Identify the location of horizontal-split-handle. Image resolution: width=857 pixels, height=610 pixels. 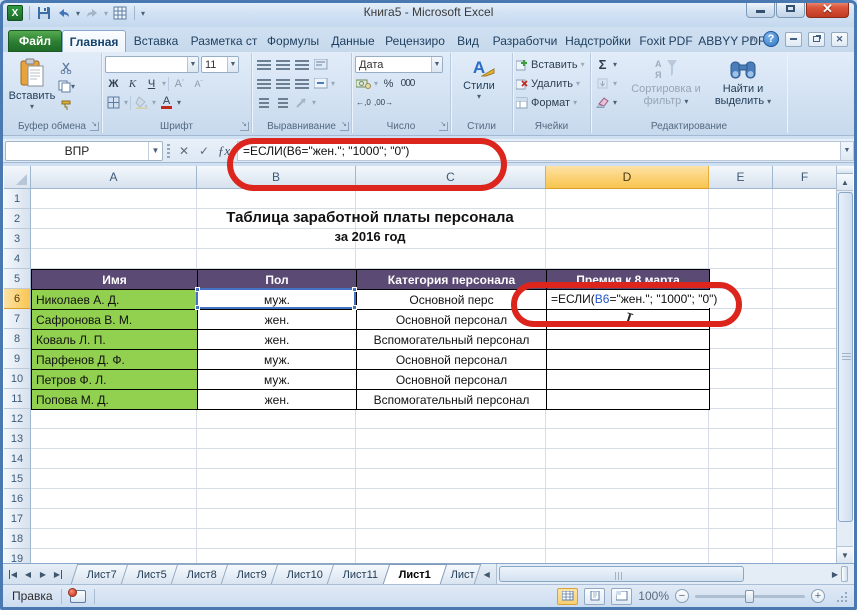
(844, 574).